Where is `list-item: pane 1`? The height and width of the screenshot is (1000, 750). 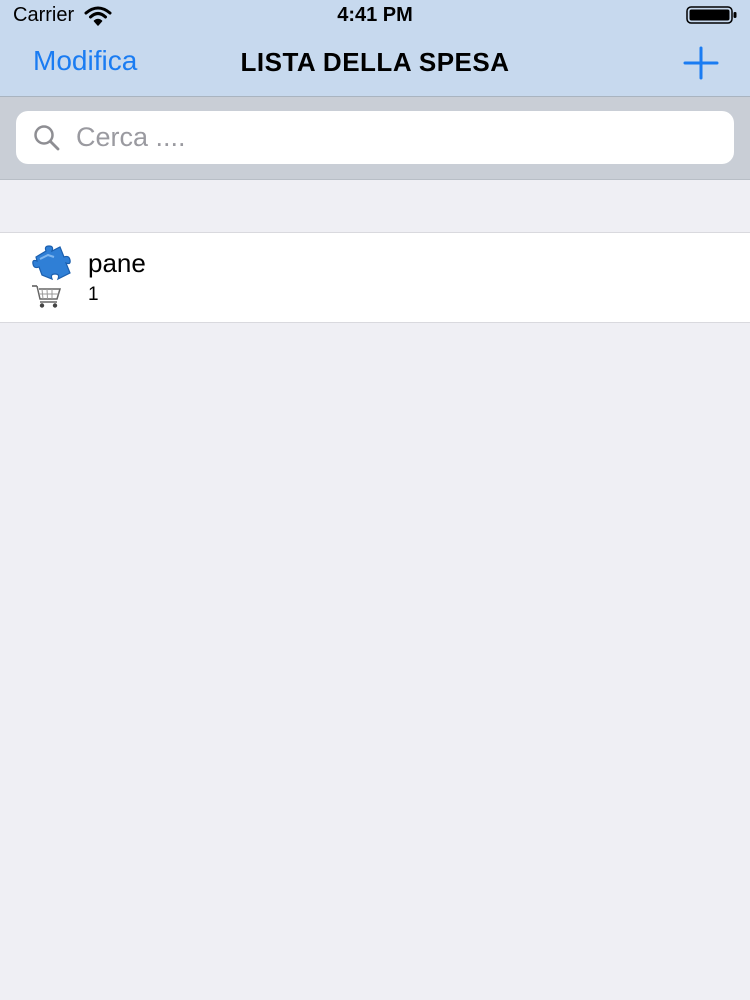 list-item: pane 1 is located at coordinates (375, 277).